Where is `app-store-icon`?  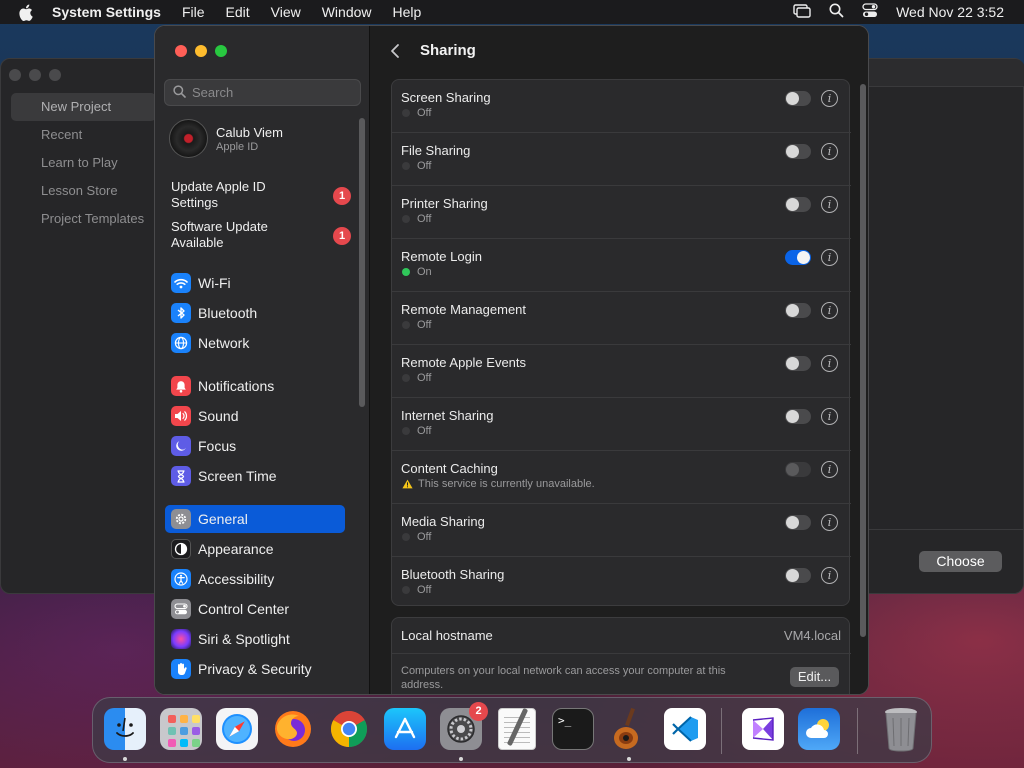
app-store-icon is located at coordinates (405, 729).